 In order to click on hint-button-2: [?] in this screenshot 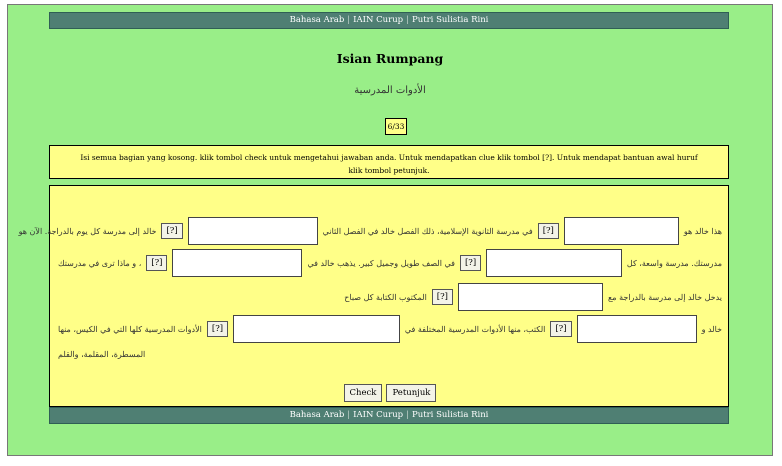, I will do `click(172, 231)`.